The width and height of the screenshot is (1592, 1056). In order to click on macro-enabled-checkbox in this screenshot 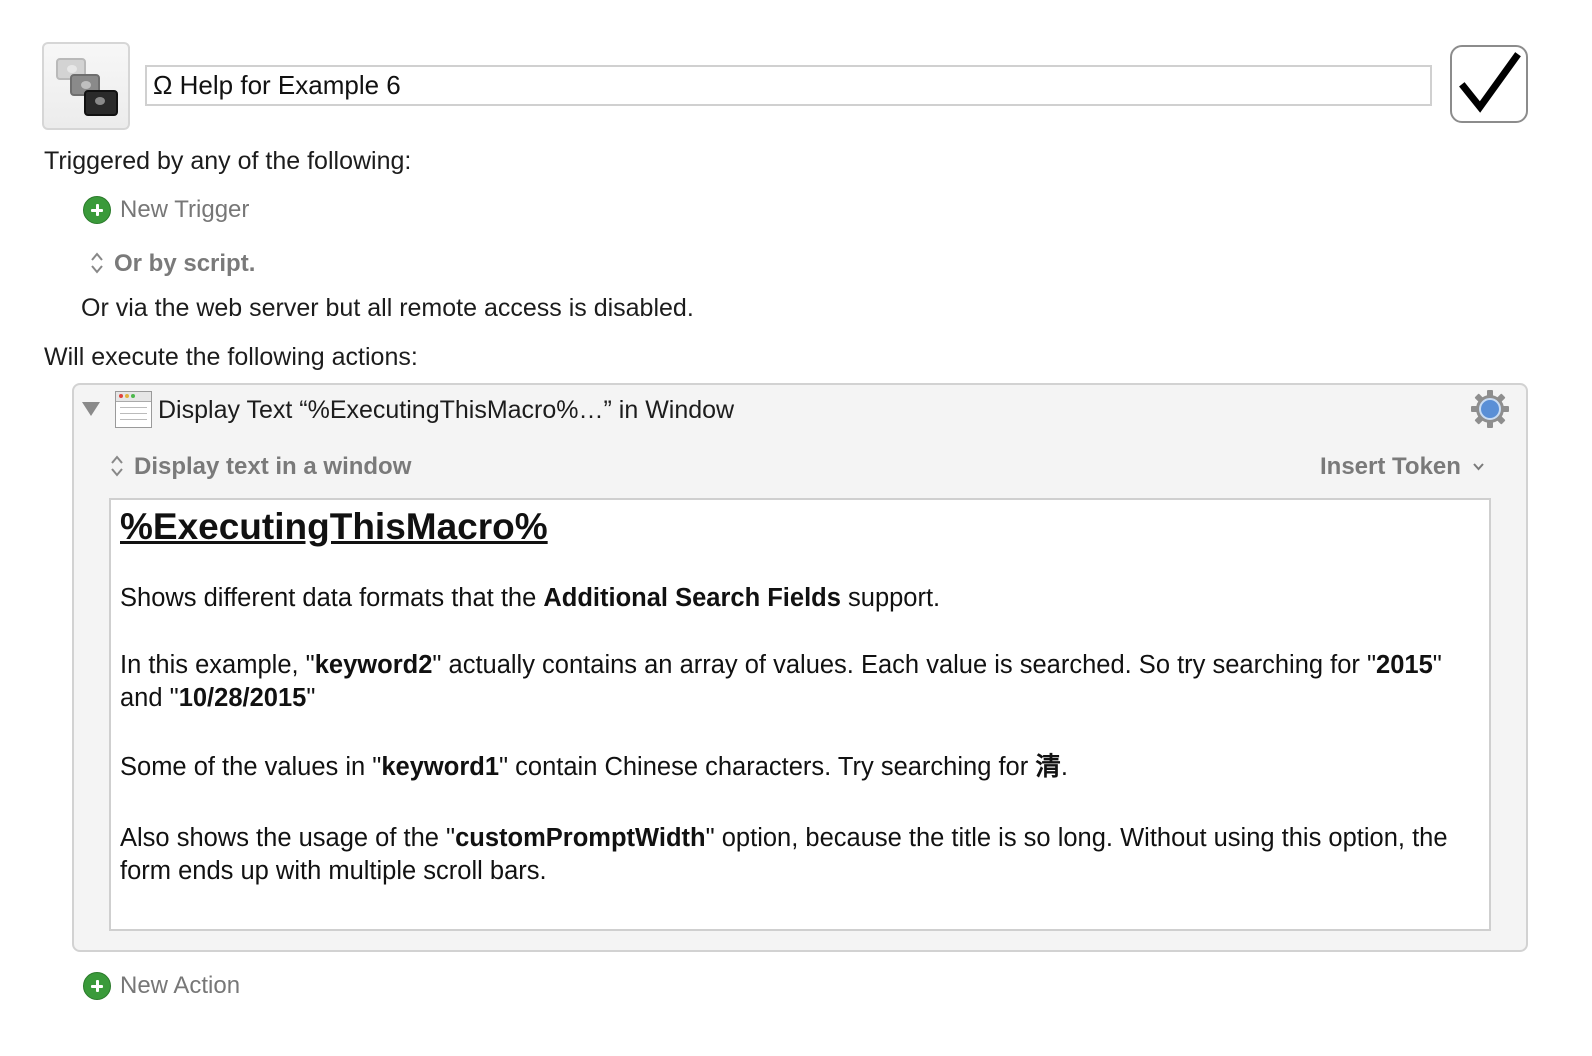, I will do `click(1489, 84)`.